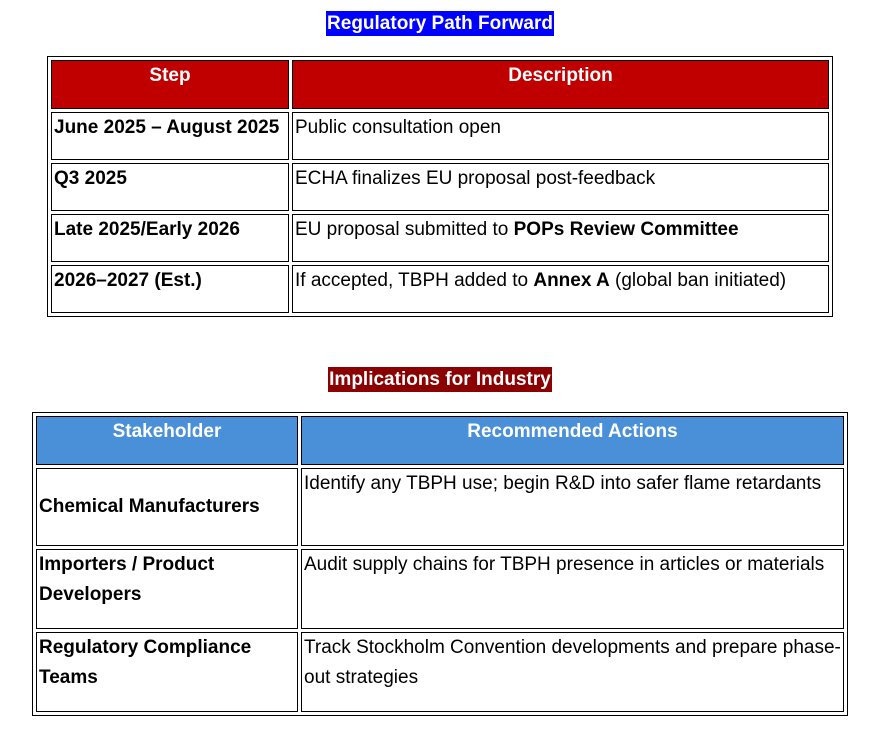 The image size is (894, 733). I want to click on section-title-wrap: Implications for Industry, so click(440, 379).